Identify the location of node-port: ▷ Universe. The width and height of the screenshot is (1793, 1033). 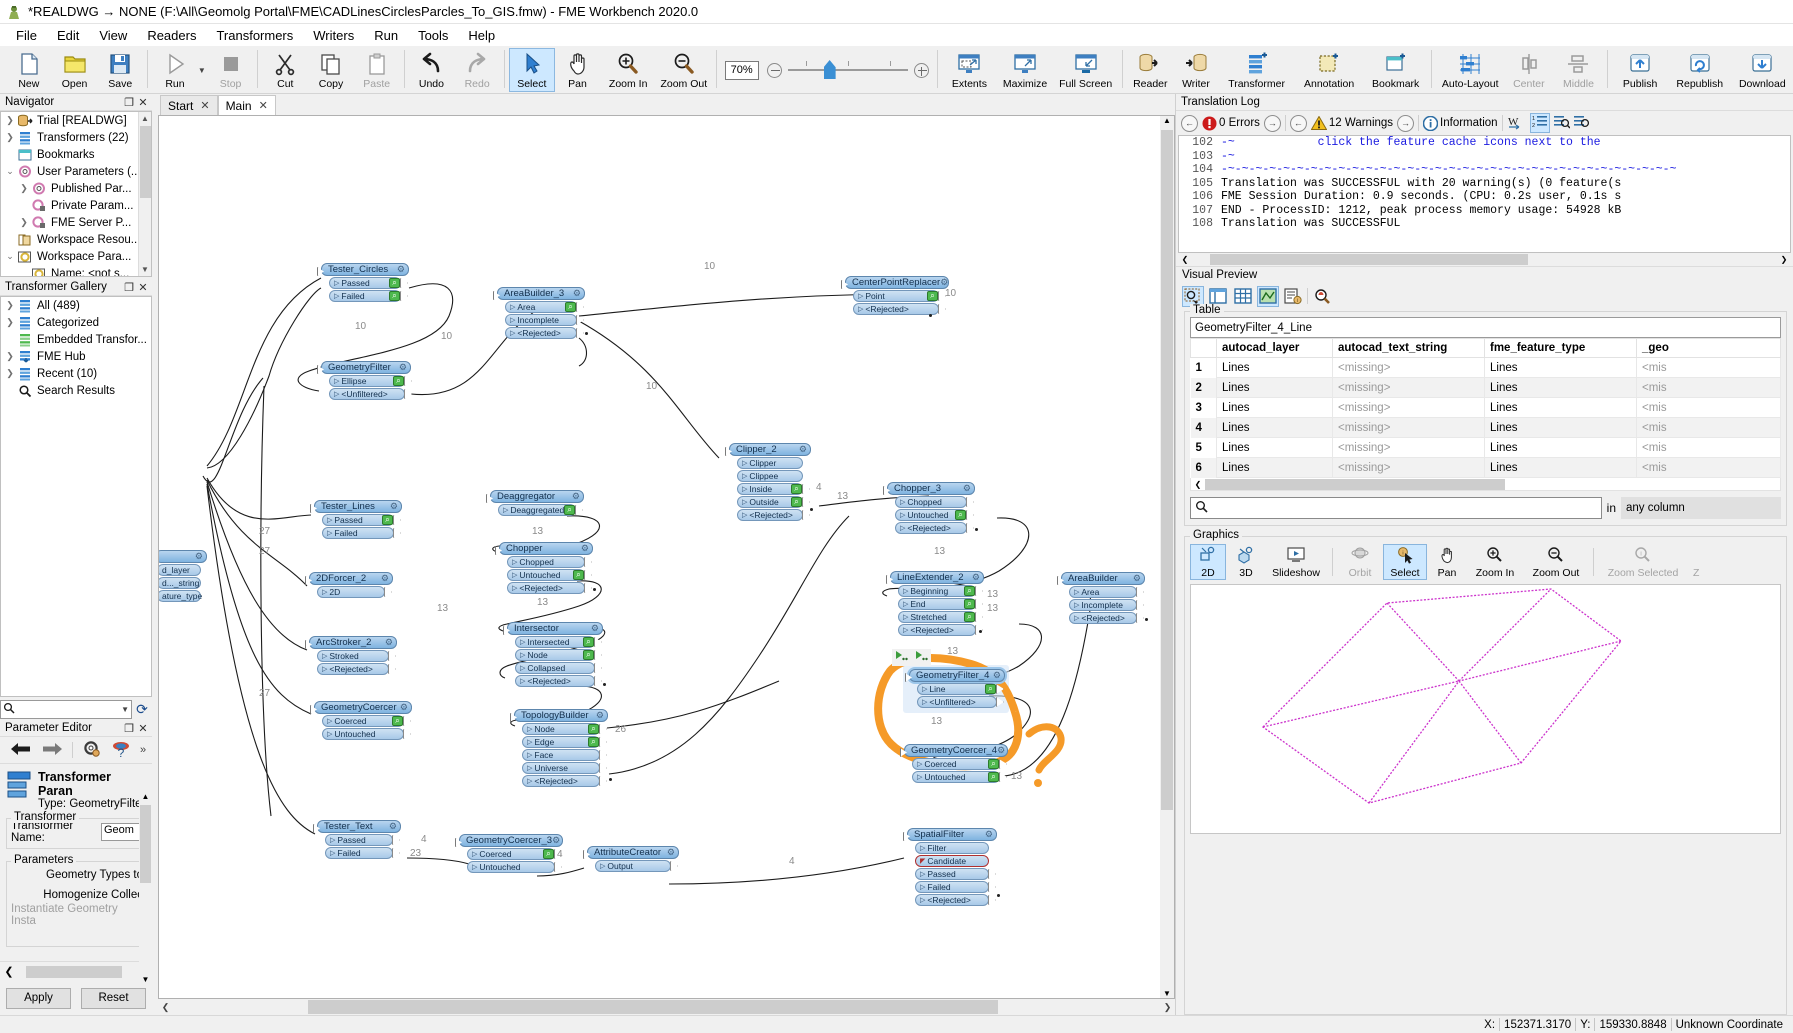
(564, 768).